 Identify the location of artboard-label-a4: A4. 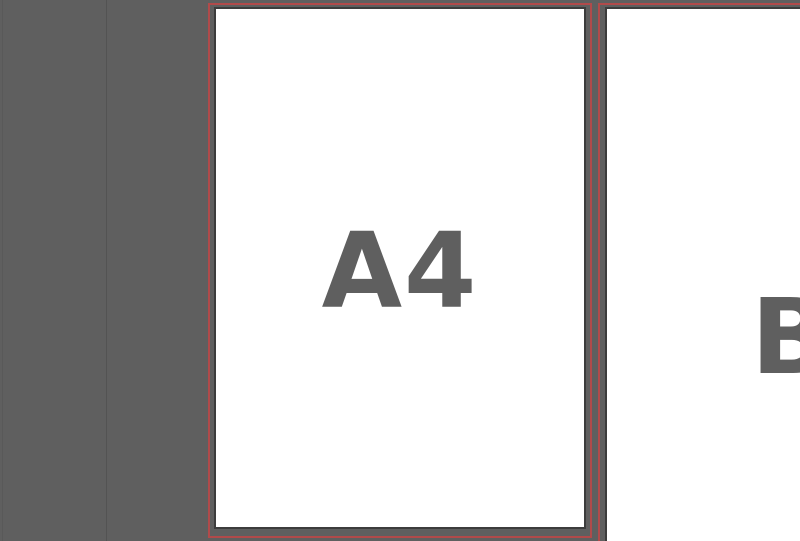
(400, 271).